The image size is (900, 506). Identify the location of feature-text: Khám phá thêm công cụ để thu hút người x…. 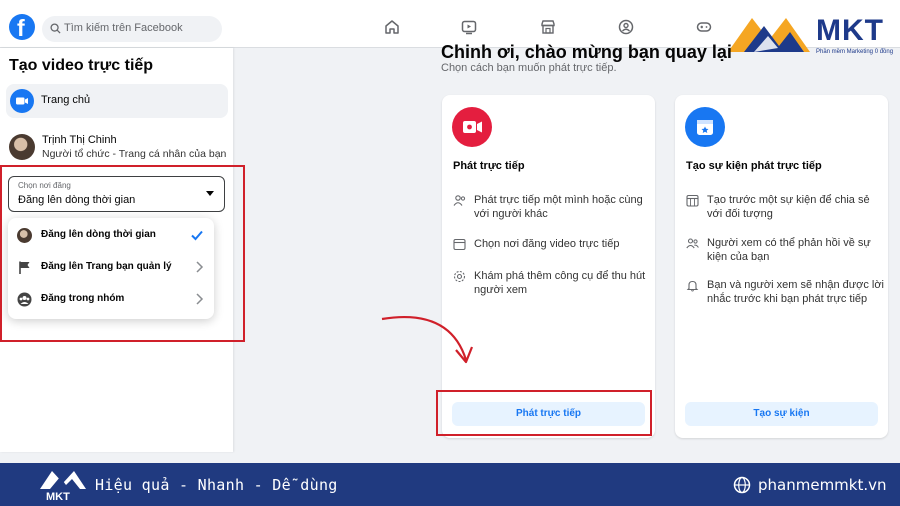
(560, 283).